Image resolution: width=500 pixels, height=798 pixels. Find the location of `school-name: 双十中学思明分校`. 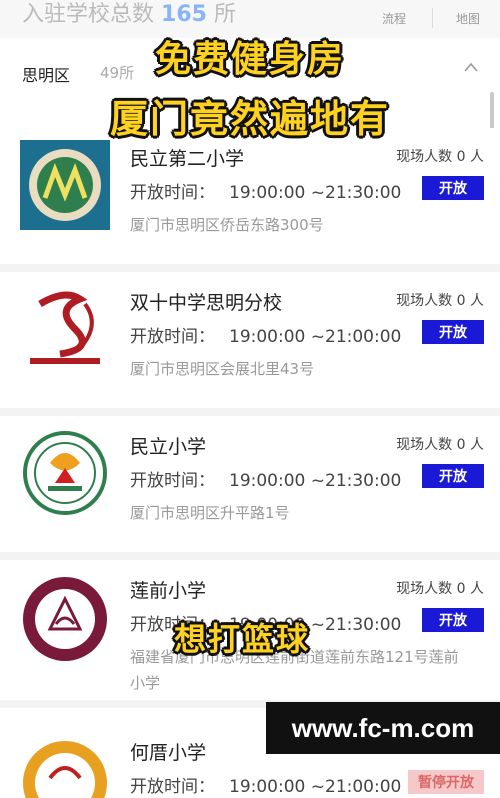

school-name: 双十中学思明分校 is located at coordinates (206, 303).